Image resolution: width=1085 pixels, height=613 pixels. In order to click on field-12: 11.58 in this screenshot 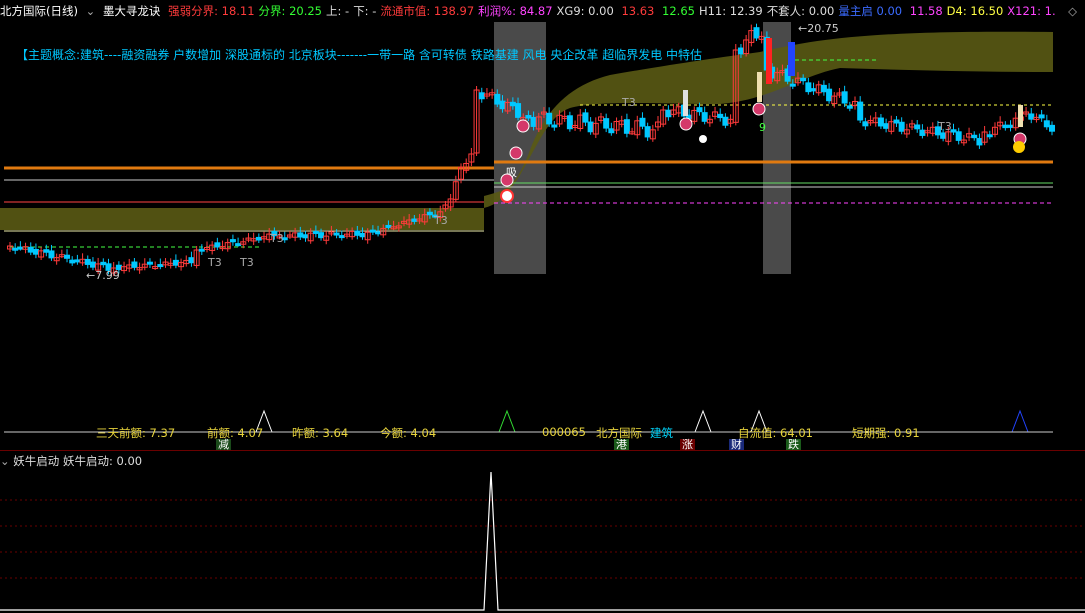, I will do `click(924, 11)`.